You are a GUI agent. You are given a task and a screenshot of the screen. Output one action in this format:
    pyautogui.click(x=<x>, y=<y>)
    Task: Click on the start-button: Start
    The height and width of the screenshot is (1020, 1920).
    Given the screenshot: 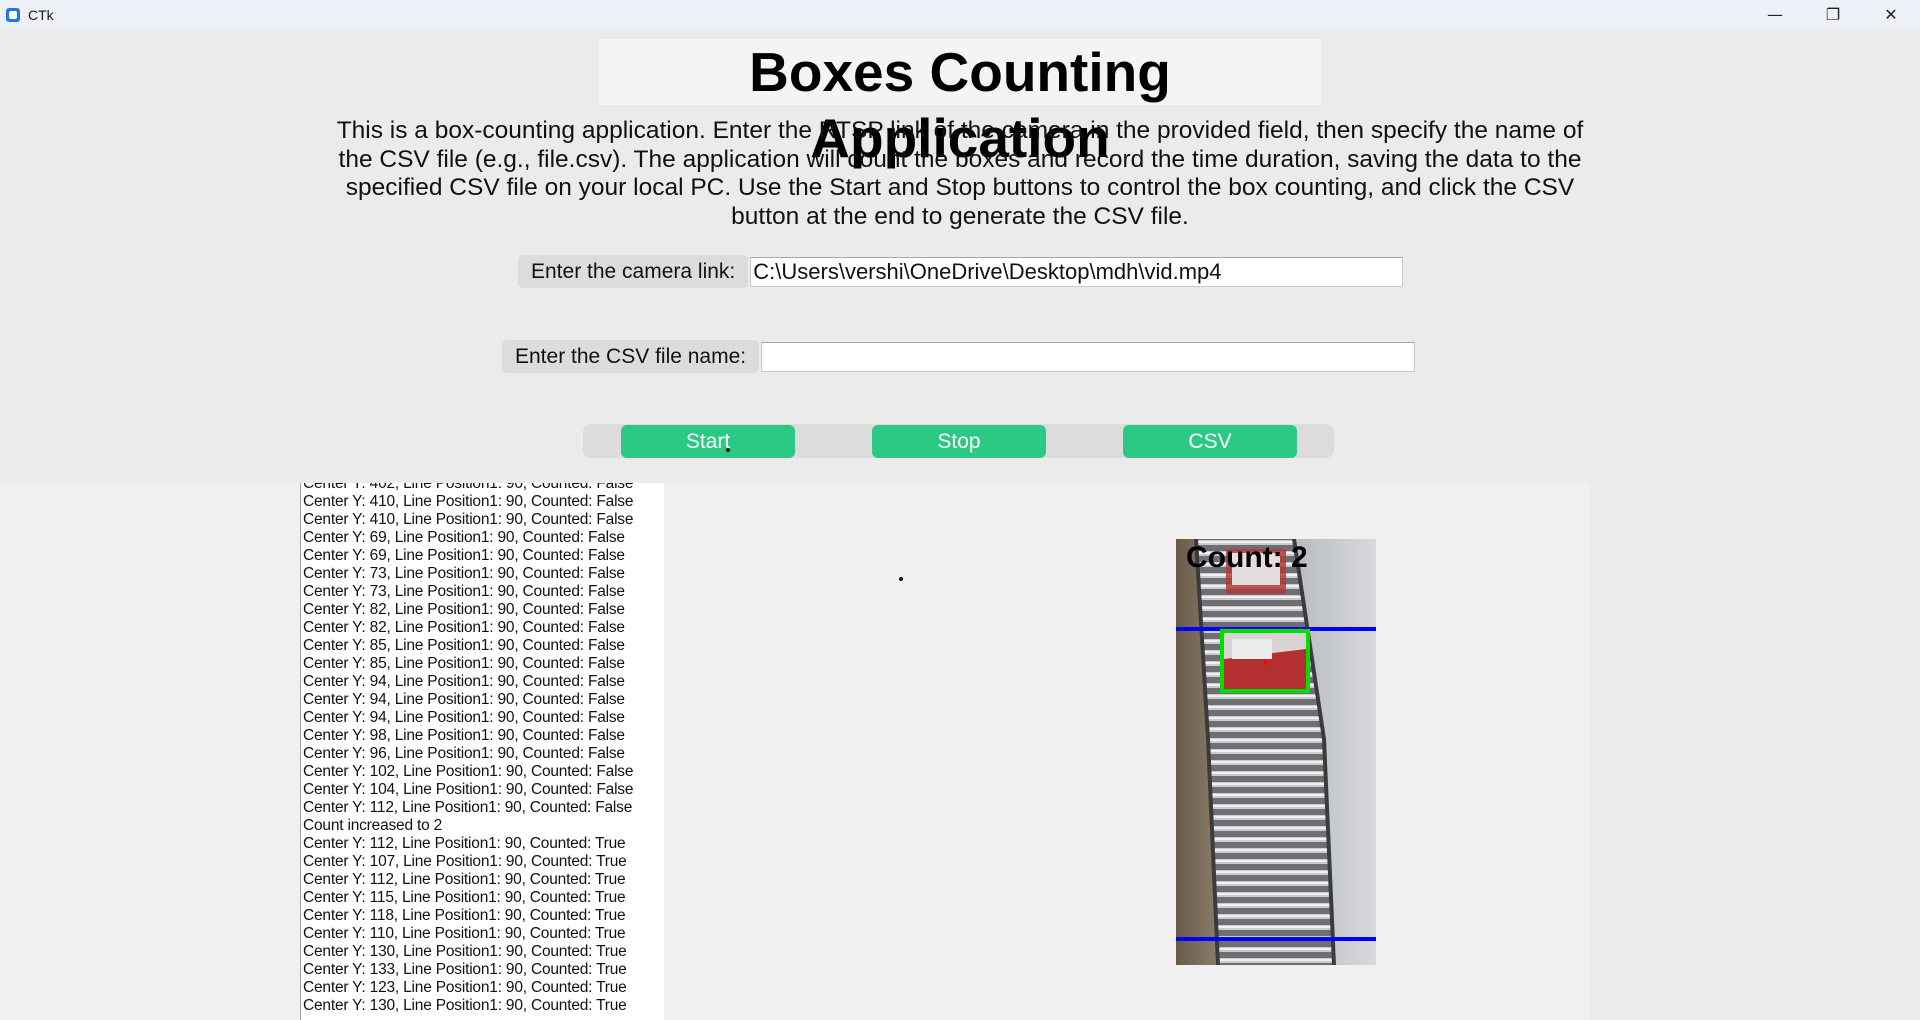 What is the action you would take?
    pyautogui.click(x=708, y=441)
    